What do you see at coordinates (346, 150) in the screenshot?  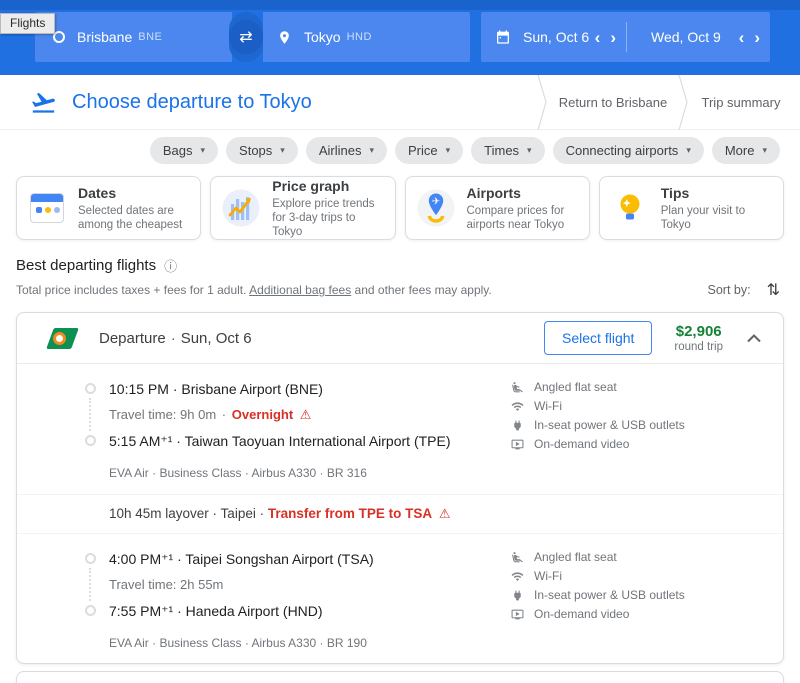 I see `filter-airlines: Airlines ▾` at bounding box center [346, 150].